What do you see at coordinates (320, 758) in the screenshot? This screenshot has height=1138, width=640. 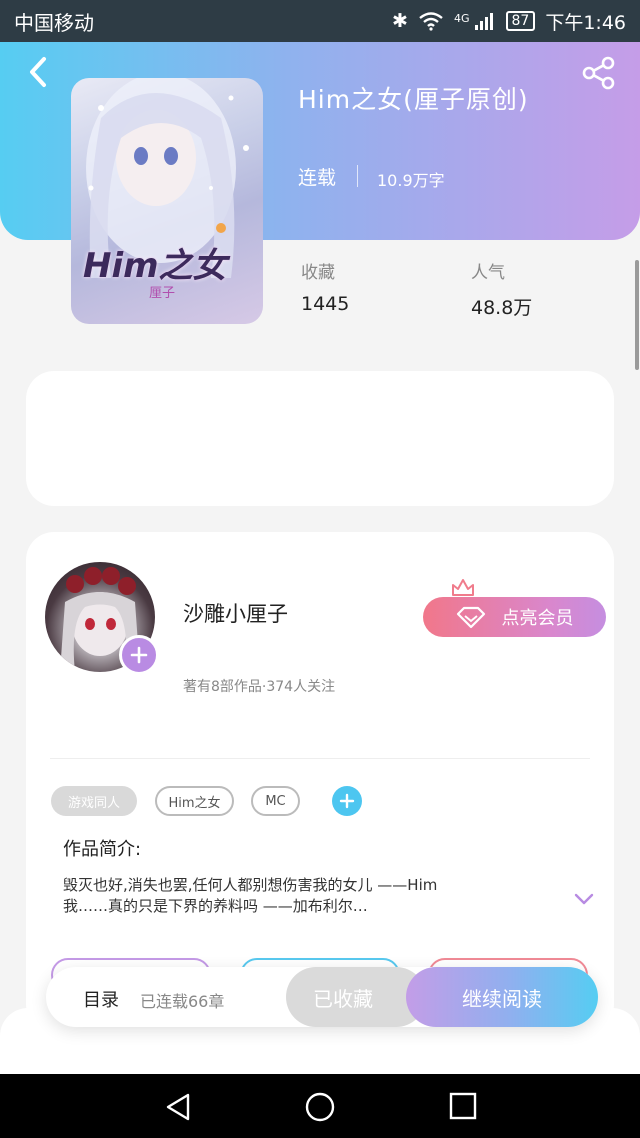 I see `section-divider` at bounding box center [320, 758].